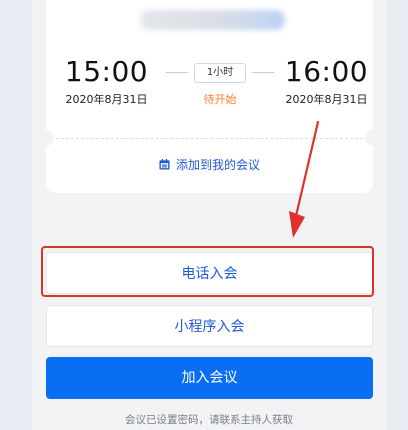 Image resolution: width=408 pixels, height=430 pixels. I want to click on start-time-block: 15:00 2020年8月31日, so click(106, 81).